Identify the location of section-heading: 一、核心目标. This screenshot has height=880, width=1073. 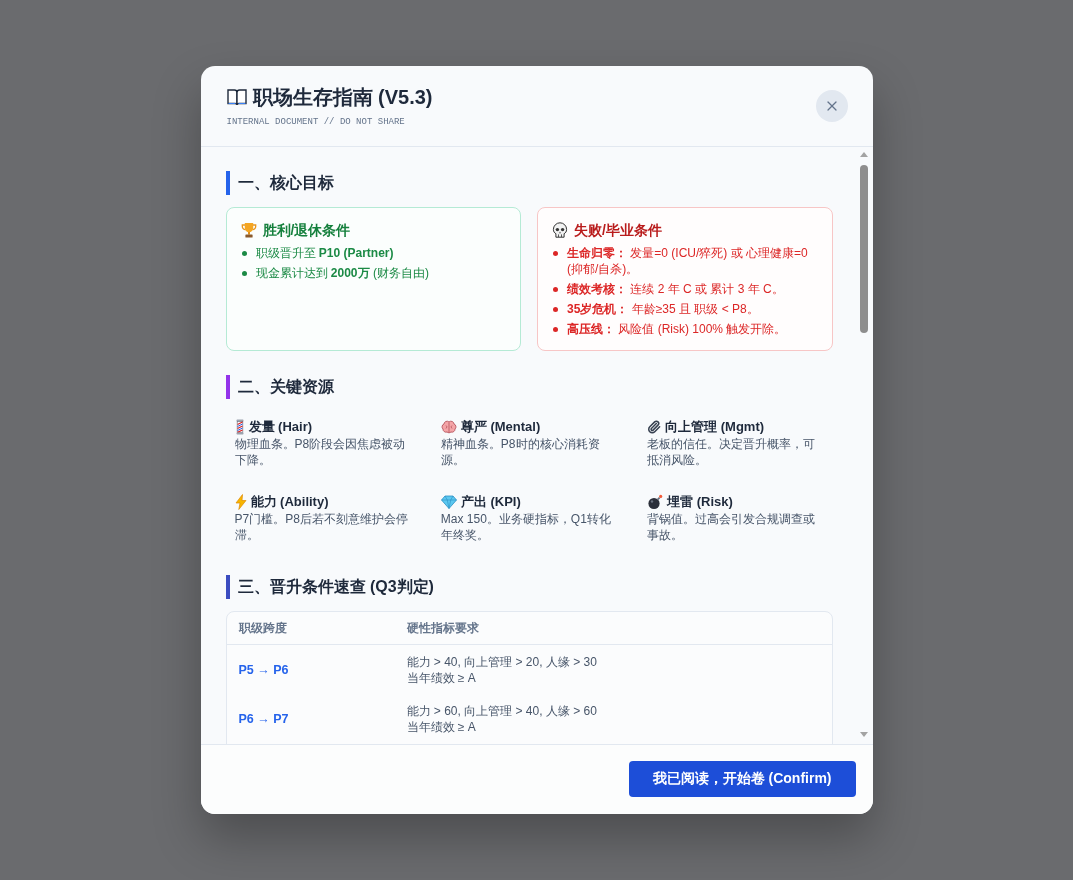
(285, 183).